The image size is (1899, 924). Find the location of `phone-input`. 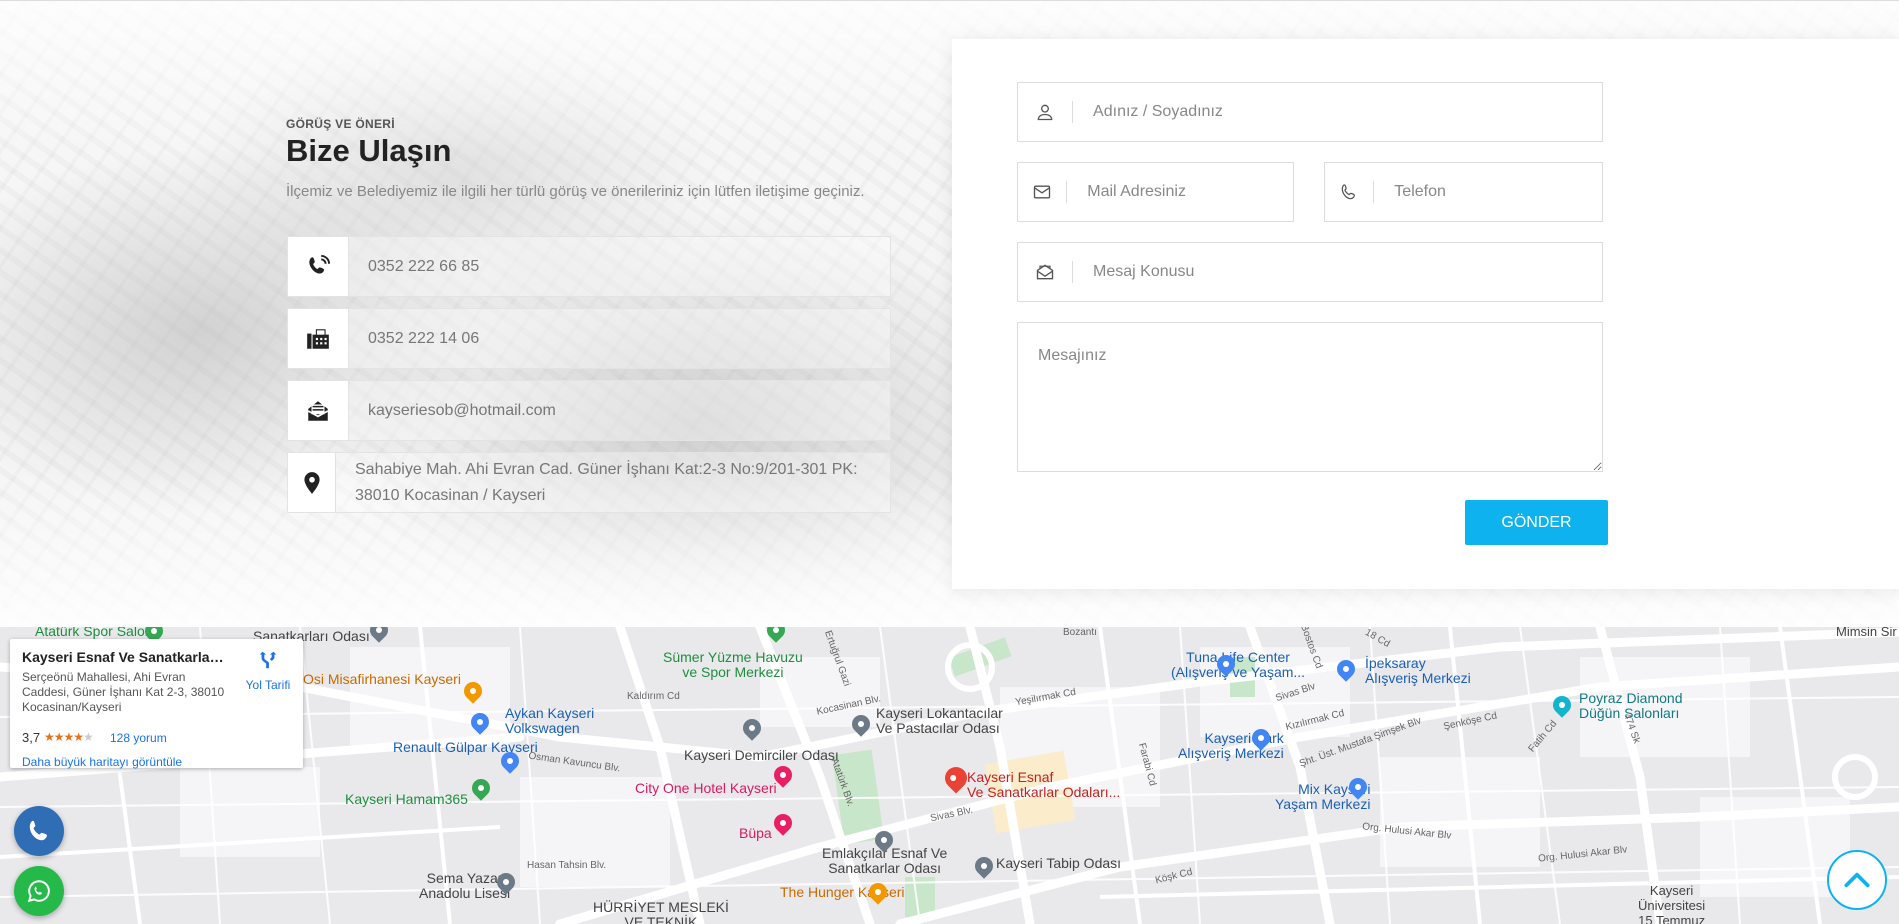

phone-input is located at coordinates (1488, 192).